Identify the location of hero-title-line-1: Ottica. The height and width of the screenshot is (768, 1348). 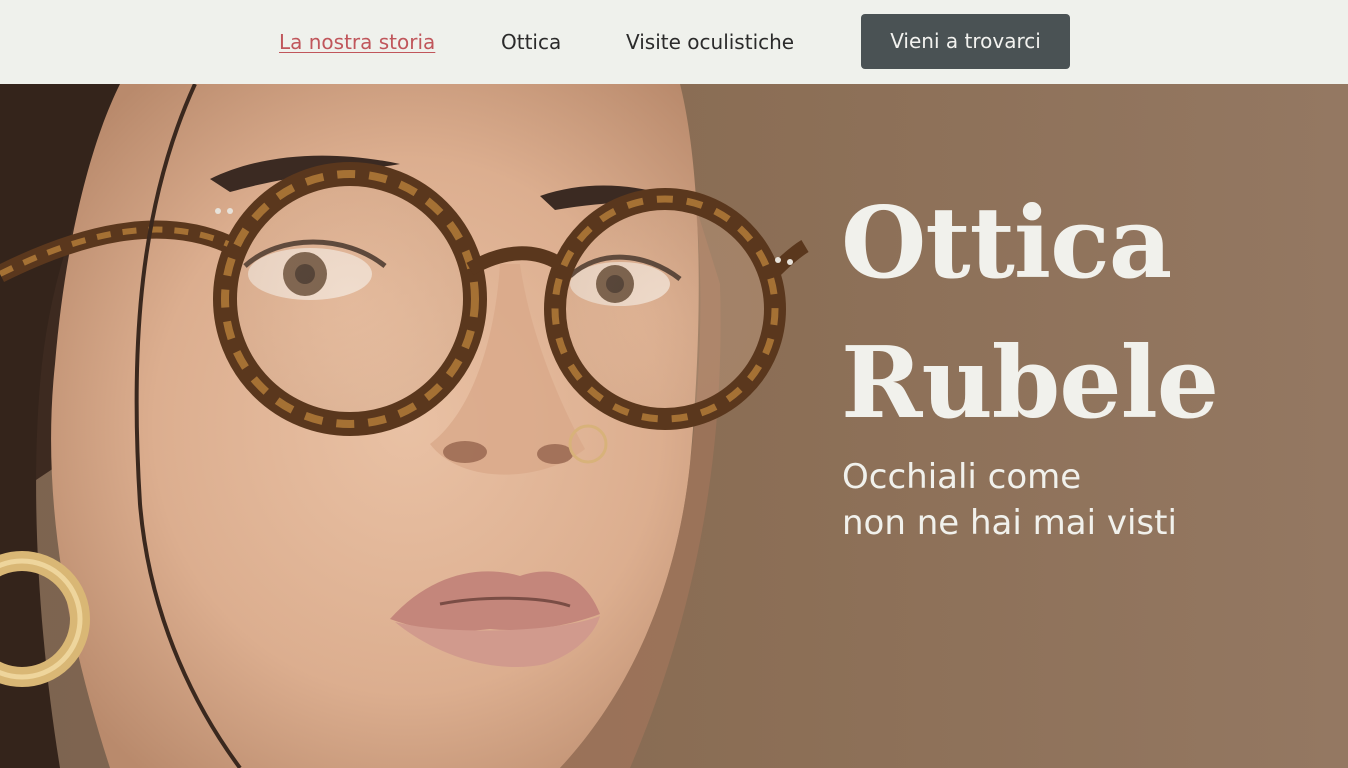
(1006, 243).